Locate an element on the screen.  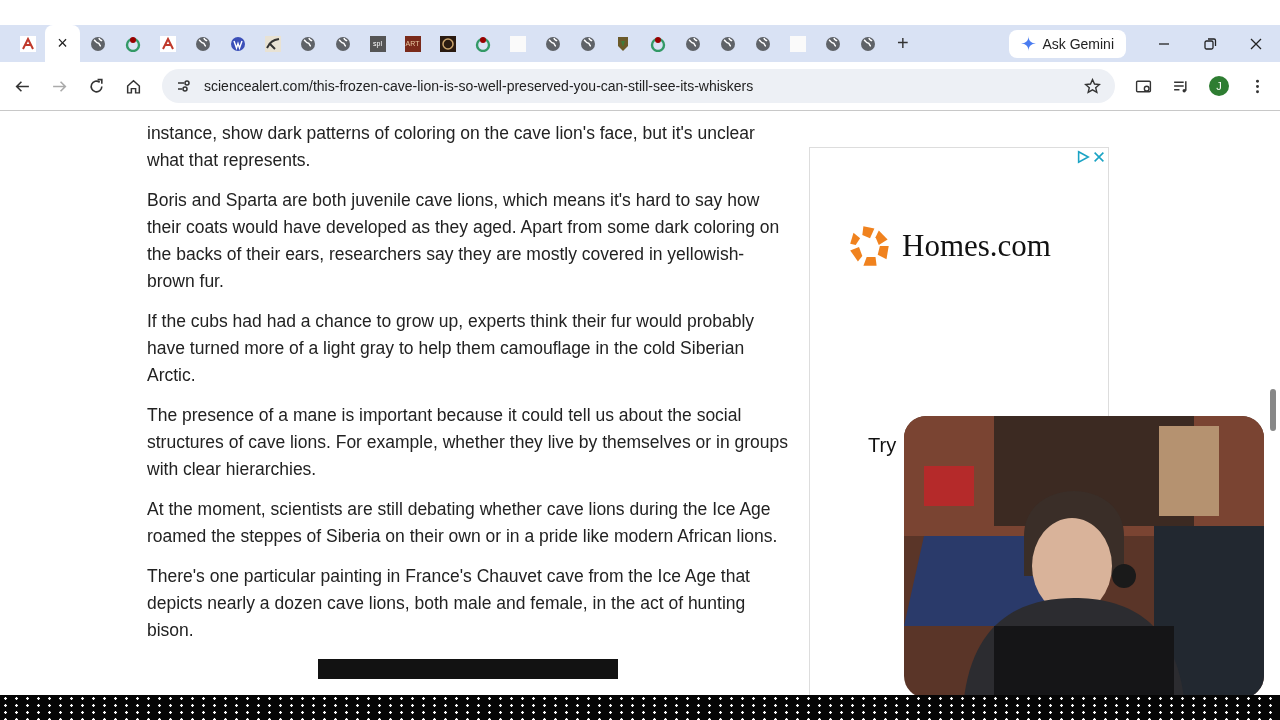
article-paragraph: instance, show dark patterns of coloring on the cave lion's face, but it's unclear what that represents. is located at coordinates (451, 147).